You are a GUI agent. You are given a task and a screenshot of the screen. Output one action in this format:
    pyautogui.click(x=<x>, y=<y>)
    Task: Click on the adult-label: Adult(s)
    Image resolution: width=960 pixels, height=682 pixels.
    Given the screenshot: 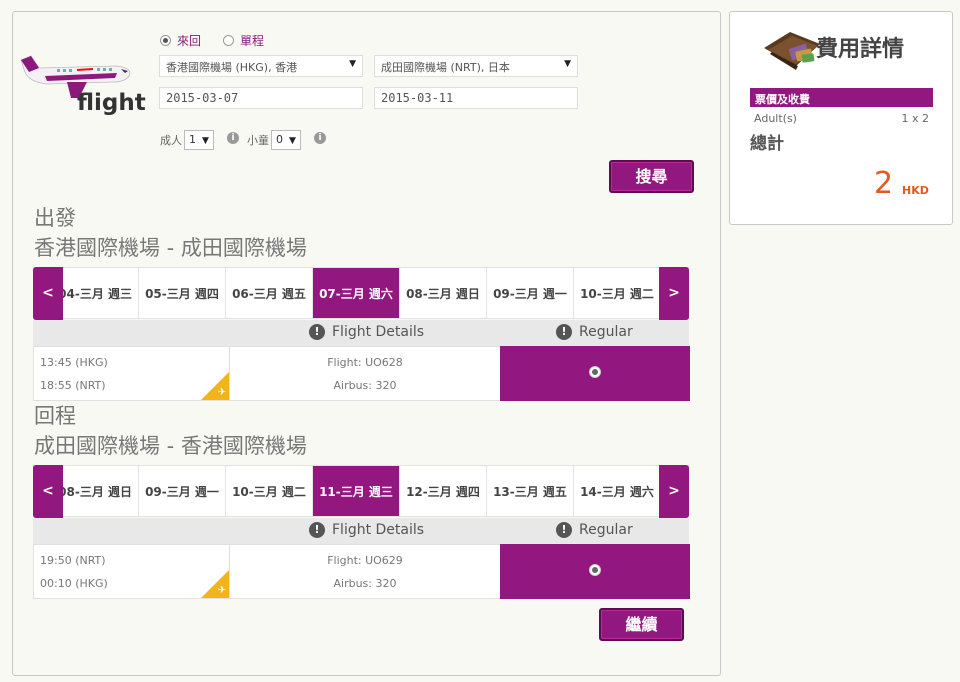 What is the action you would take?
    pyautogui.click(x=775, y=118)
    